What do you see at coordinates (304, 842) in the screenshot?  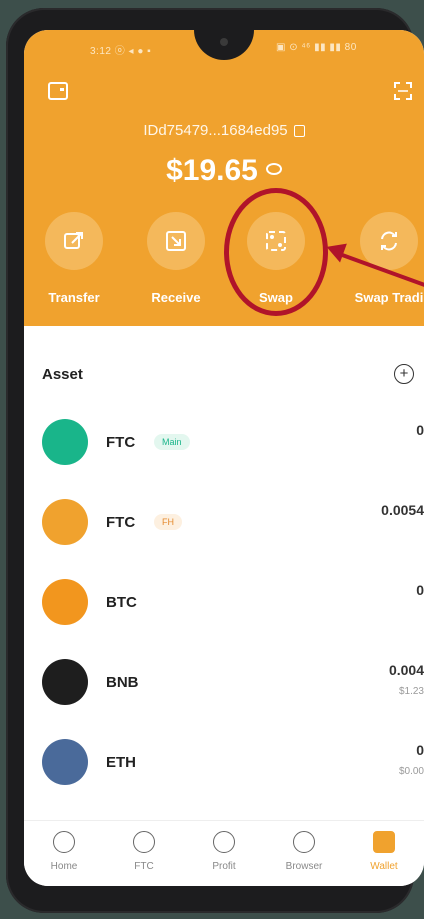 I see `browser-icon` at bounding box center [304, 842].